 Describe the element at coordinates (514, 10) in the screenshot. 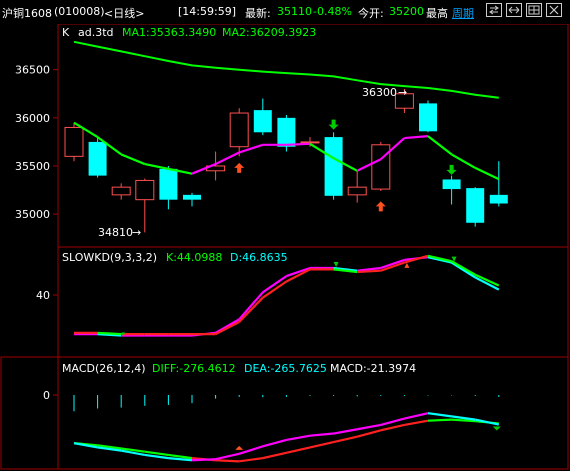

I see `arrows-icon` at that location.